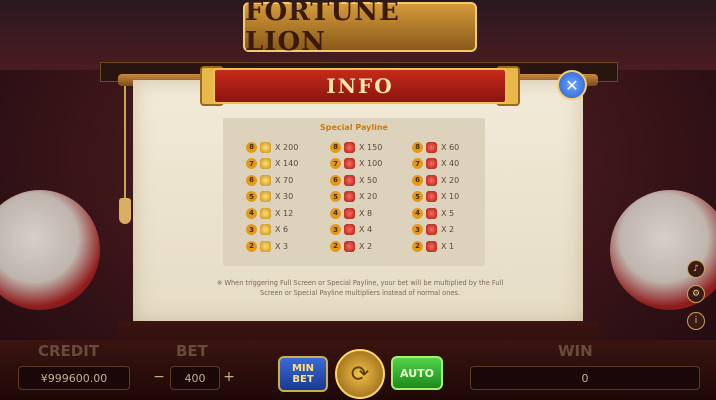 The image size is (716, 400). I want to click on payline-row: 4 X 12, so click(286, 213).